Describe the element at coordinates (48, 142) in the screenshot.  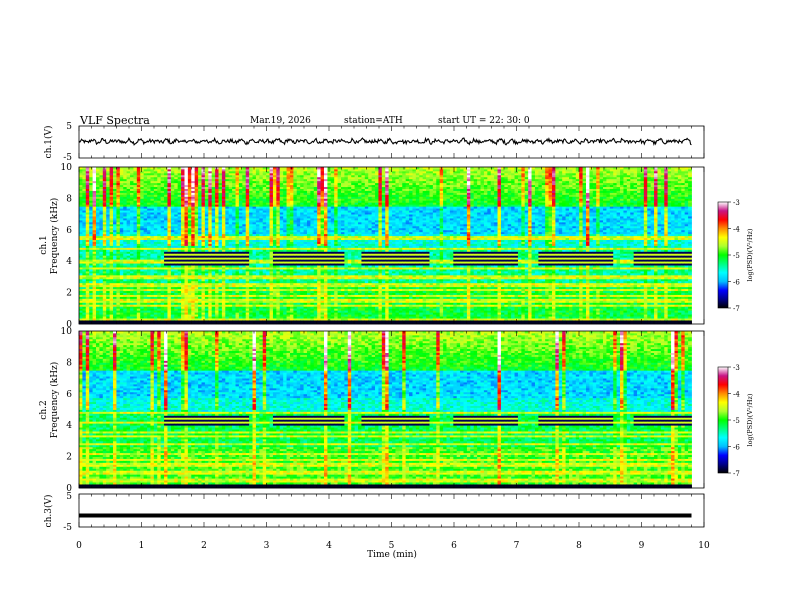
I see `ch1-ylabel: ch.1(V)` at that location.